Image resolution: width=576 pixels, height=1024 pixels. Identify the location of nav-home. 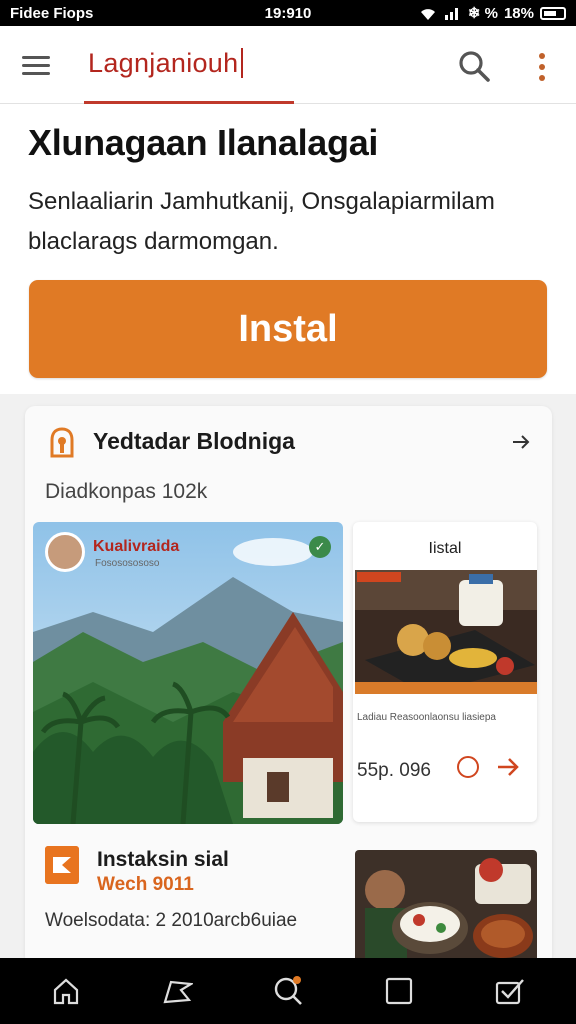
(66, 991).